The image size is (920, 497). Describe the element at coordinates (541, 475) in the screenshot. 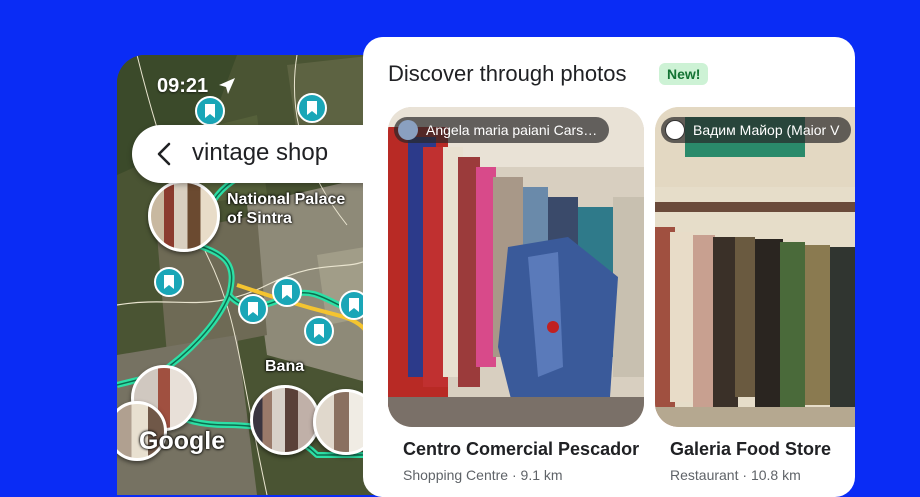

I see `place-distance: 9.1 km` at that location.